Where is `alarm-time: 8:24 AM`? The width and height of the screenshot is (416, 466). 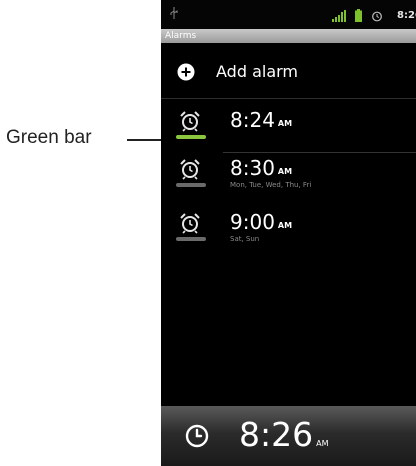 alarm-time: 8:24 AM is located at coordinates (261, 120).